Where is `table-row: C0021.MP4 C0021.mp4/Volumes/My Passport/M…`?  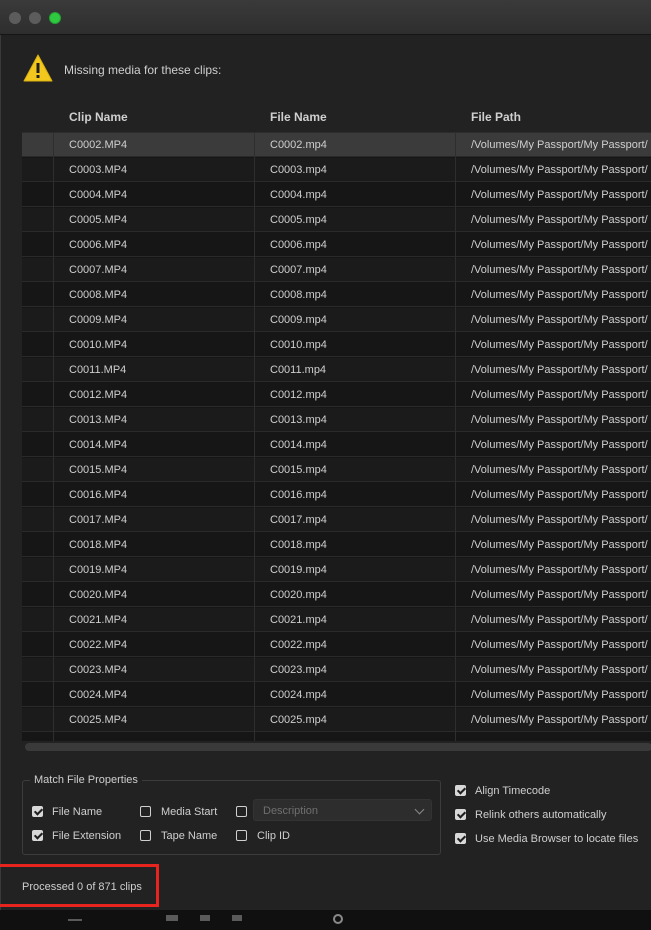 table-row: C0021.MP4 C0021.mp4/Volumes/My Passport/M… is located at coordinates (336, 620).